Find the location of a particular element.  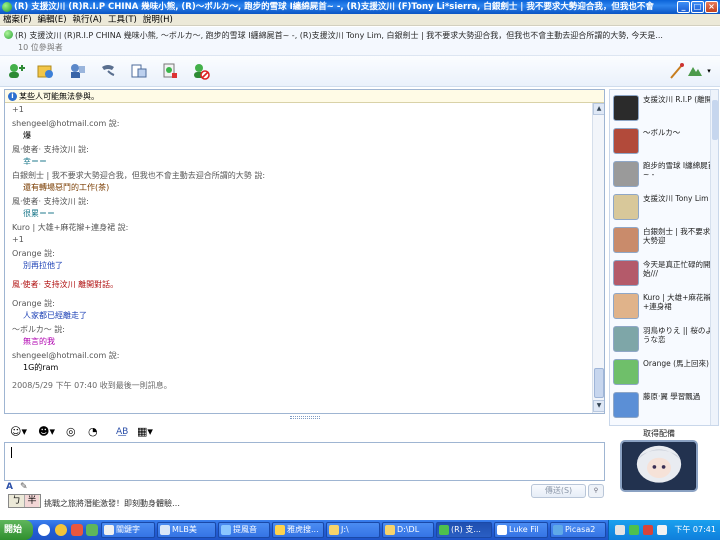

taskbar-button-label: D:\DL is located at coordinates (408, 529).